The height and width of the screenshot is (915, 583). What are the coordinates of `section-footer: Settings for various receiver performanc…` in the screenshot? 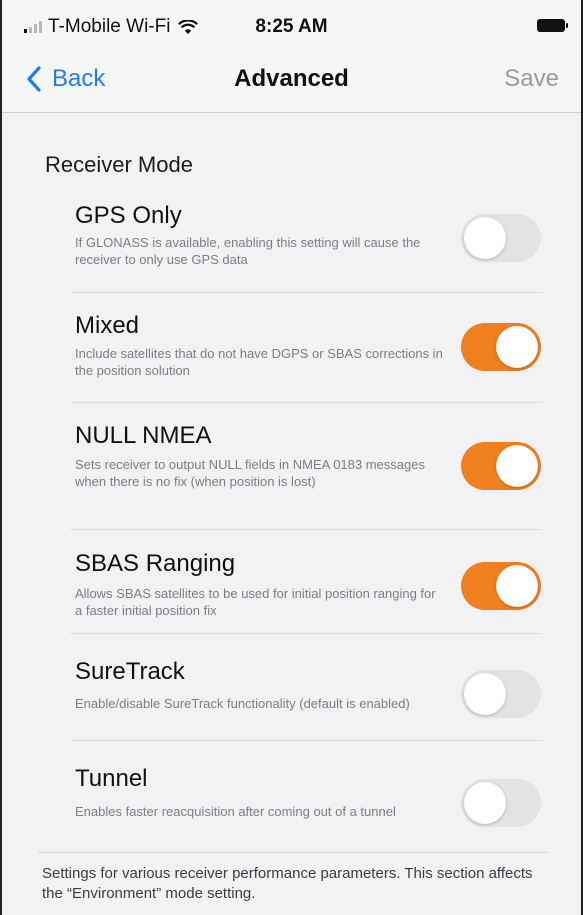 It's located at (287, 883).